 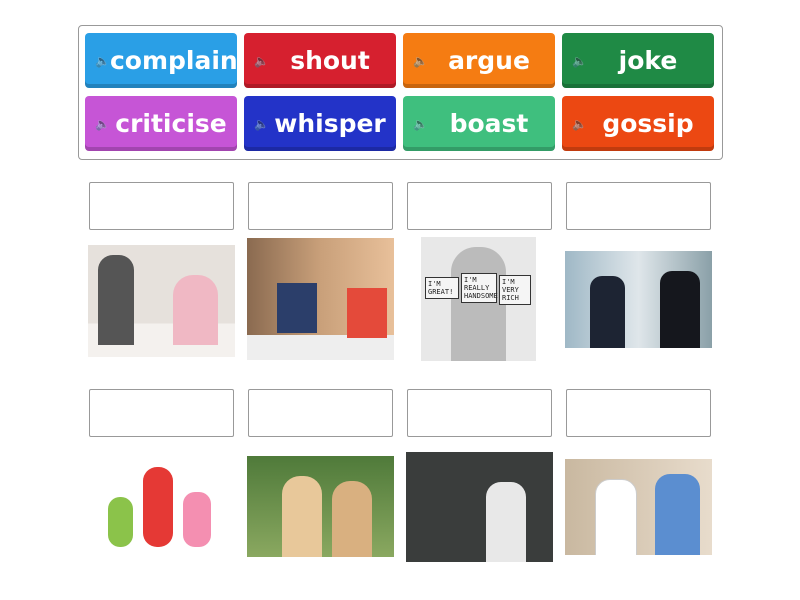 I want to click on word-label: criticise, so click(x=171, y=123).